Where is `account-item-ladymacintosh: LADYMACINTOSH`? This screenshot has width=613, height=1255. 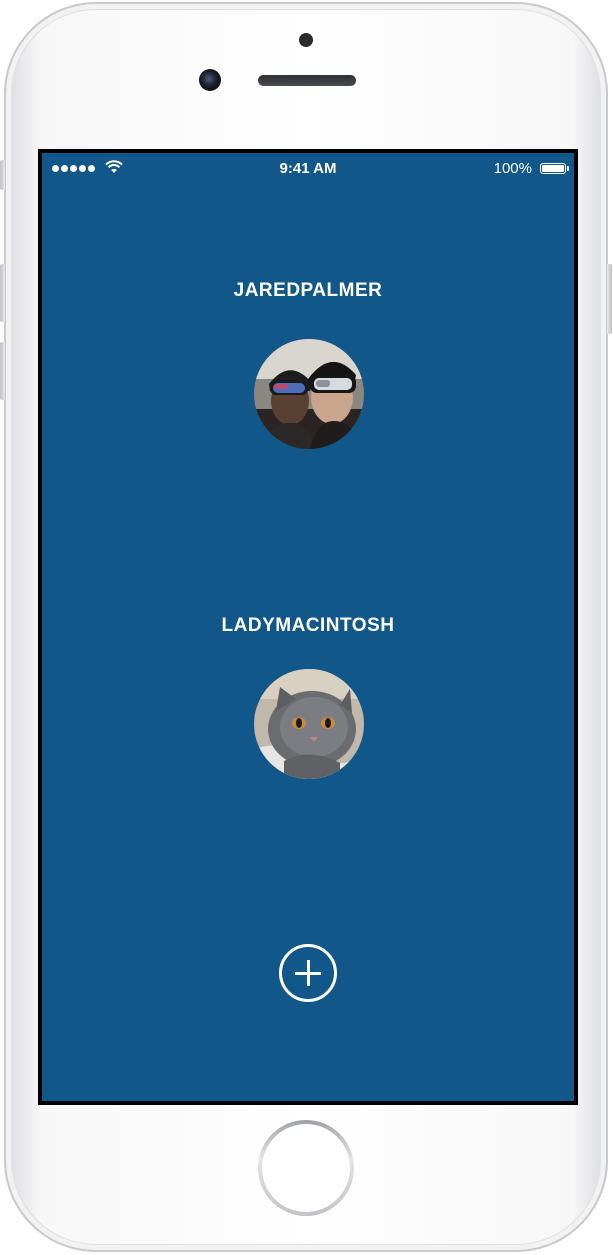 account-item-ladymacintosh: LADYMACINTOSH is located at coordinates (308, 626).